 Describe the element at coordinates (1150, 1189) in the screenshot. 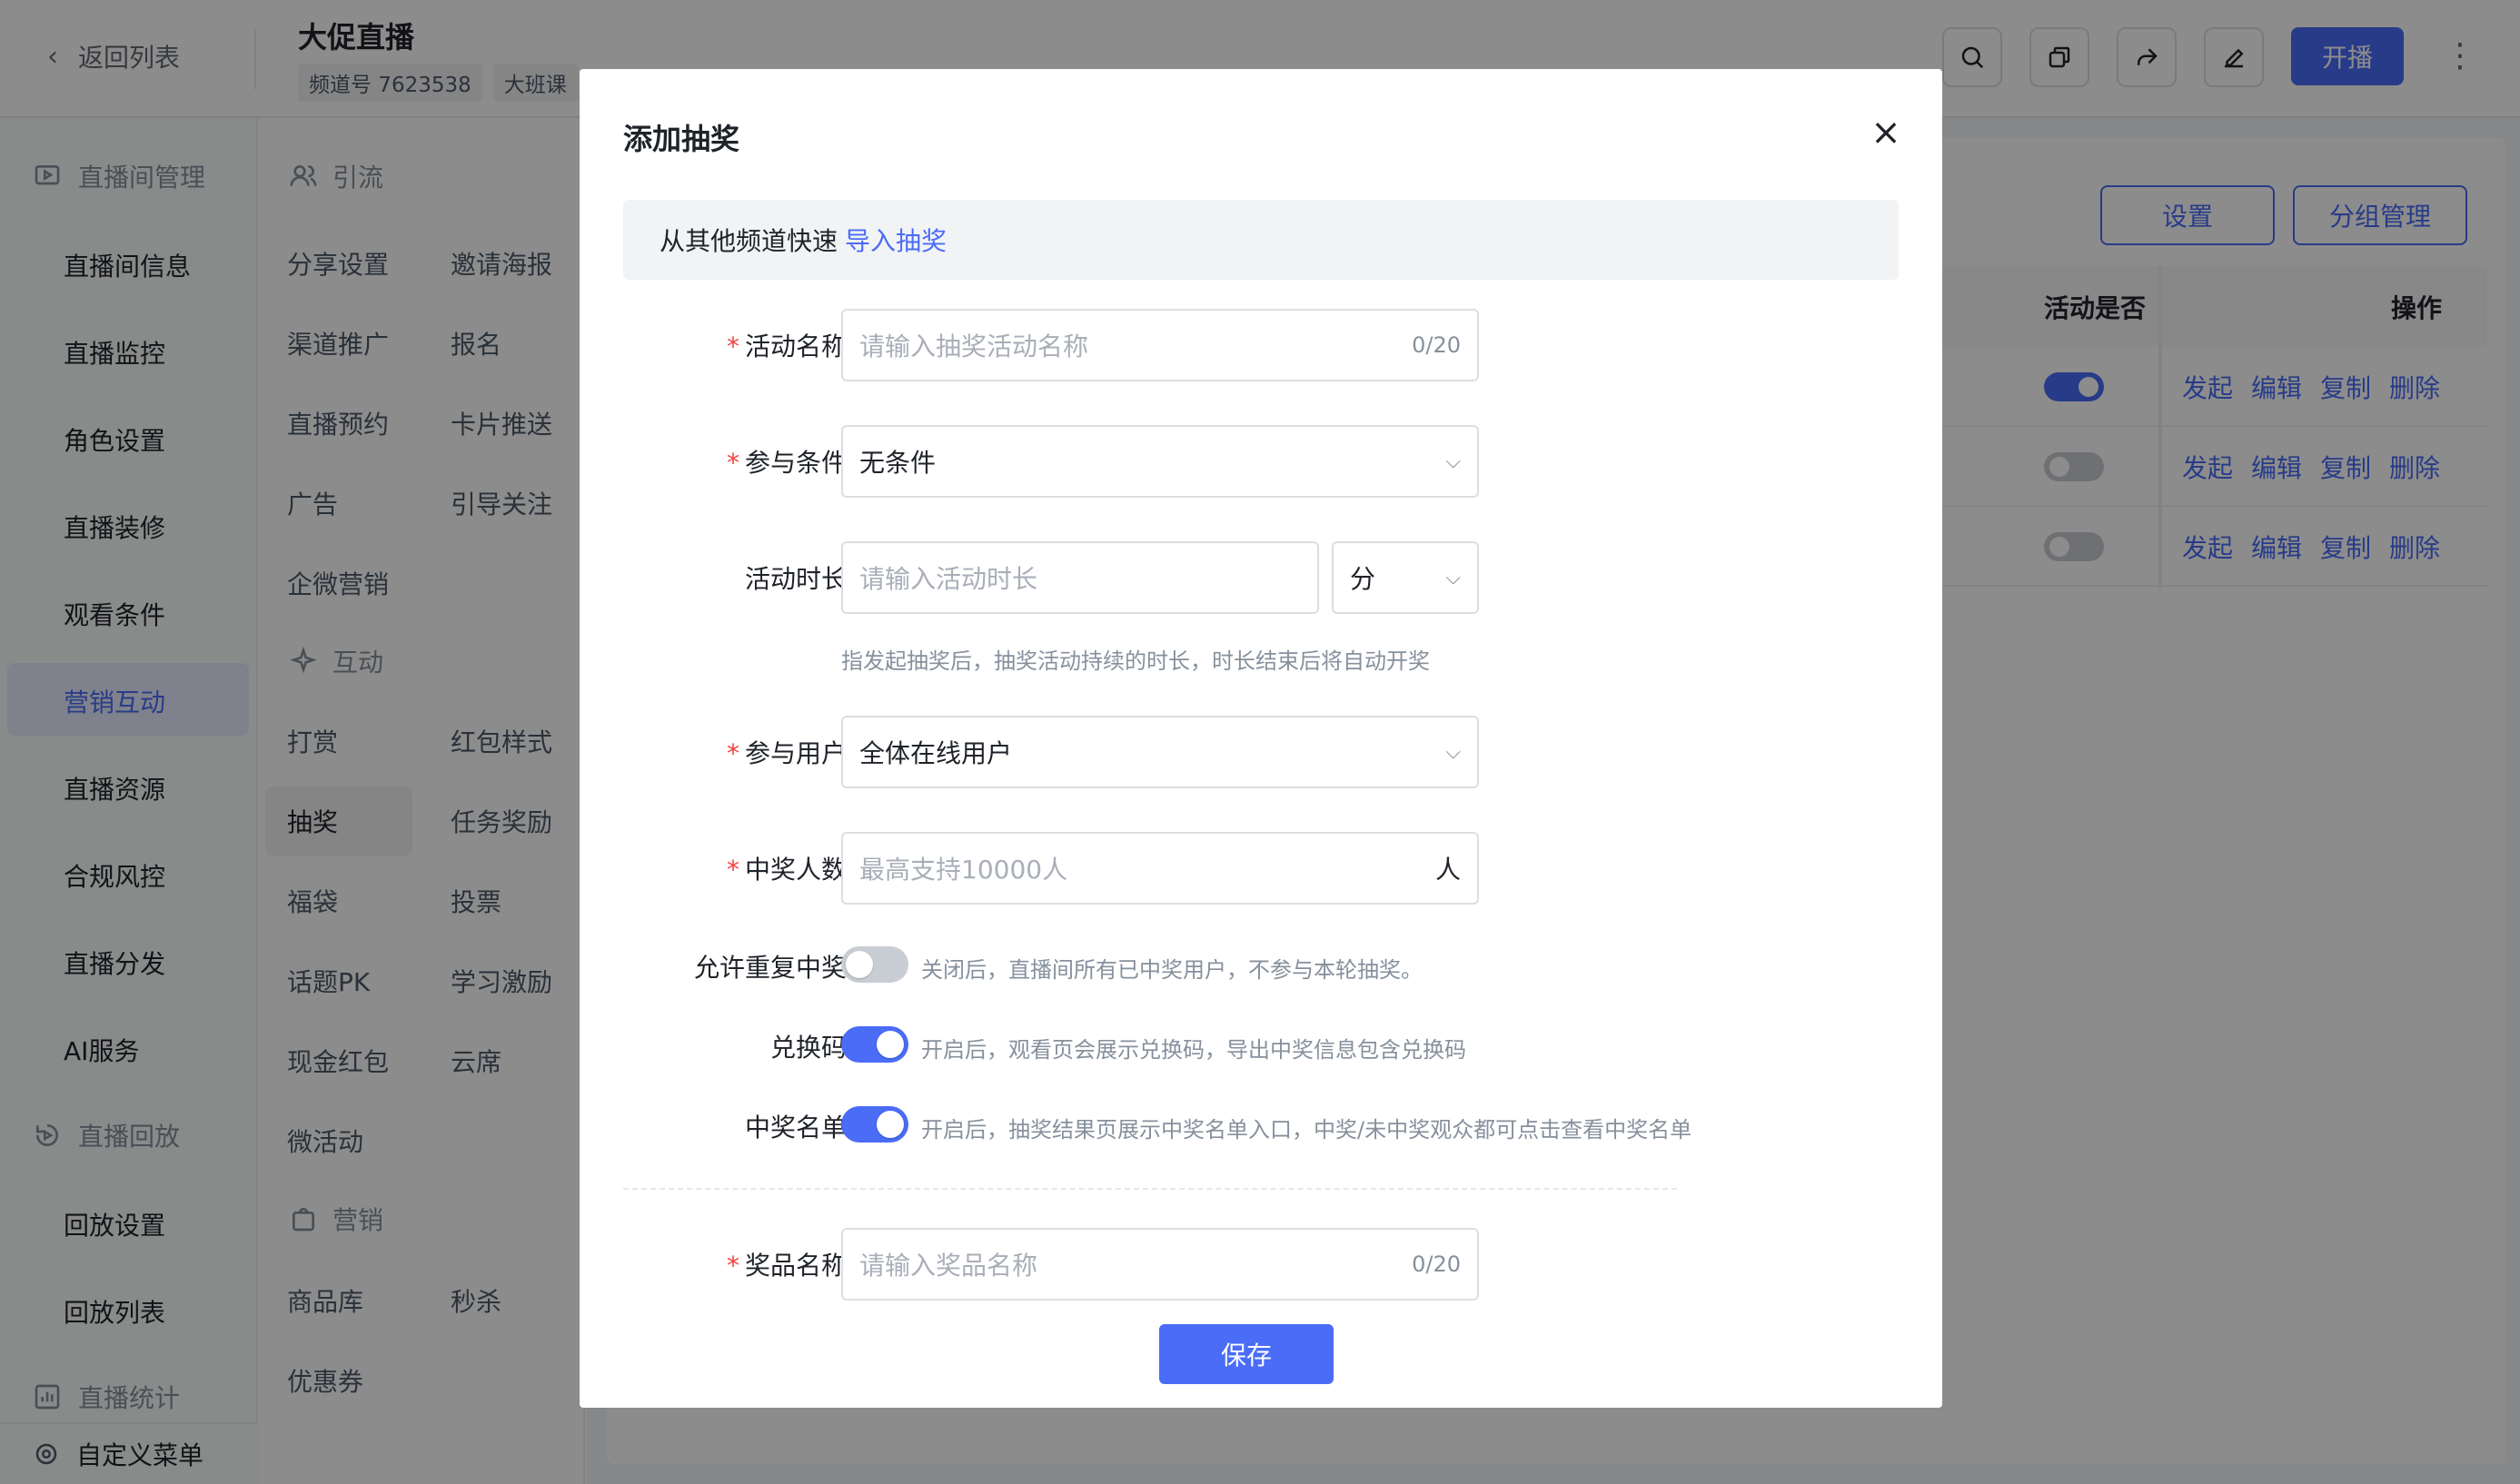

I see `section-divider` at that location.